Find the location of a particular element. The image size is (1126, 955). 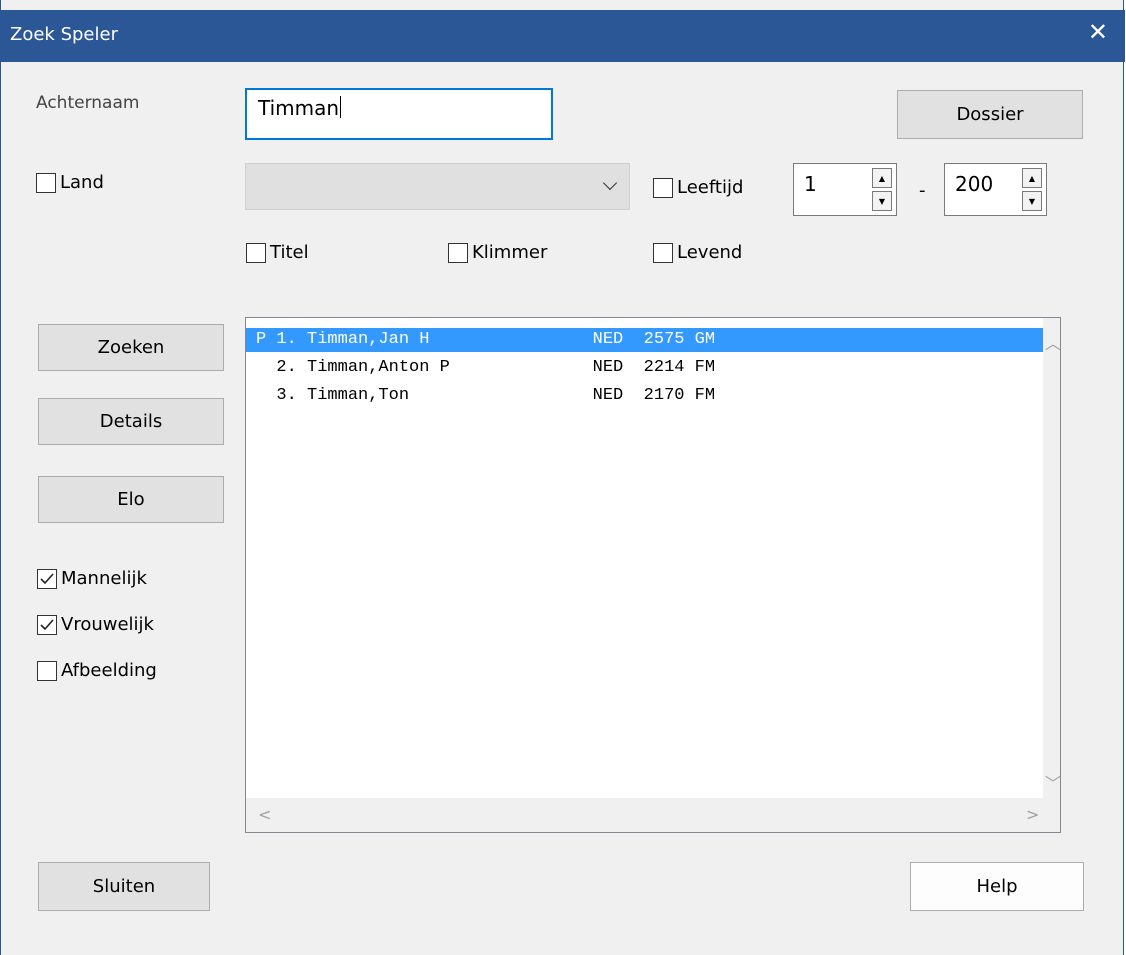

vertical-scrollbar: ︿ ﹀ is located at coordinates (1052, 558).